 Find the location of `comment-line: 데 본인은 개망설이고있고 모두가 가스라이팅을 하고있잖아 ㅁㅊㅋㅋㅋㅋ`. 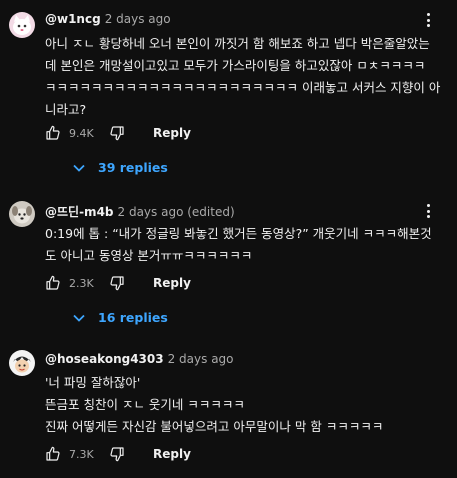

comment-line: 데 본인은 개망설이고있고 모두가 가스라이팅을 하고있잖아 ㅁㅊㅋㅋㅋㅋ is located at coordinates (235, 65).